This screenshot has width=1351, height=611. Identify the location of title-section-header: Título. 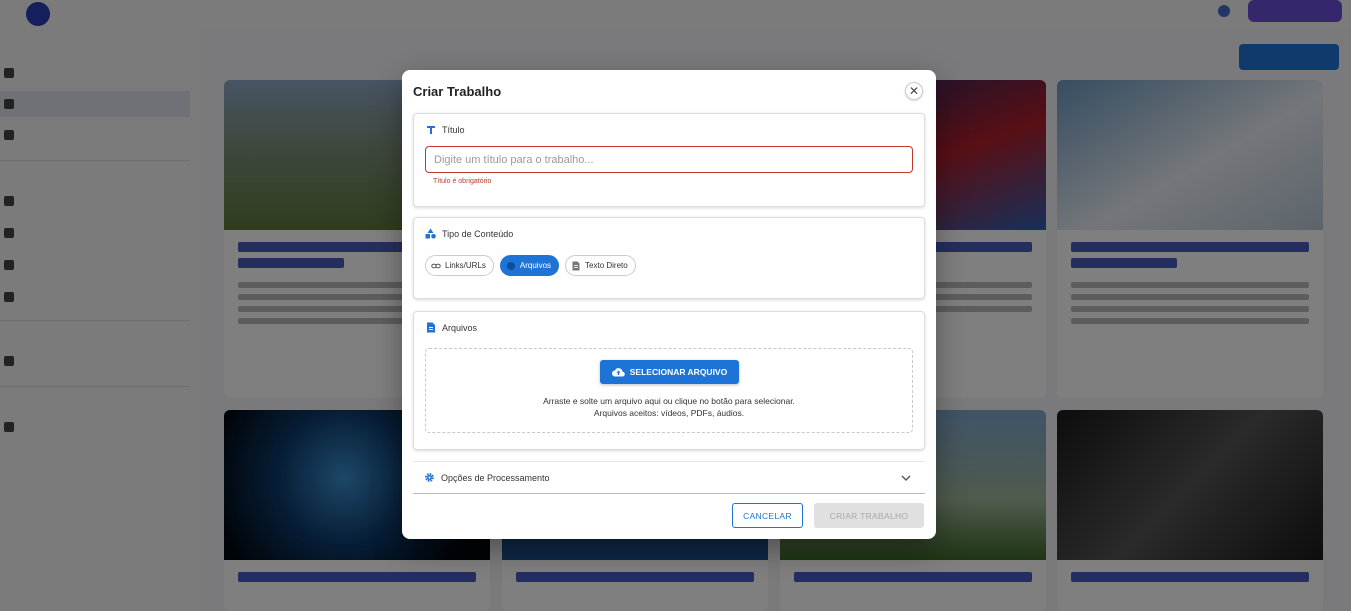
(445, 129).